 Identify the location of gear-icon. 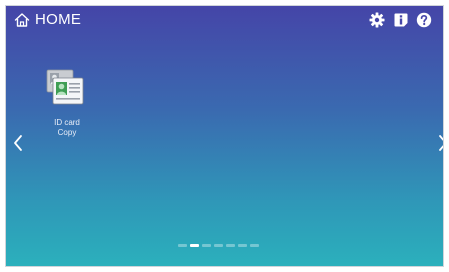
(377, 20).